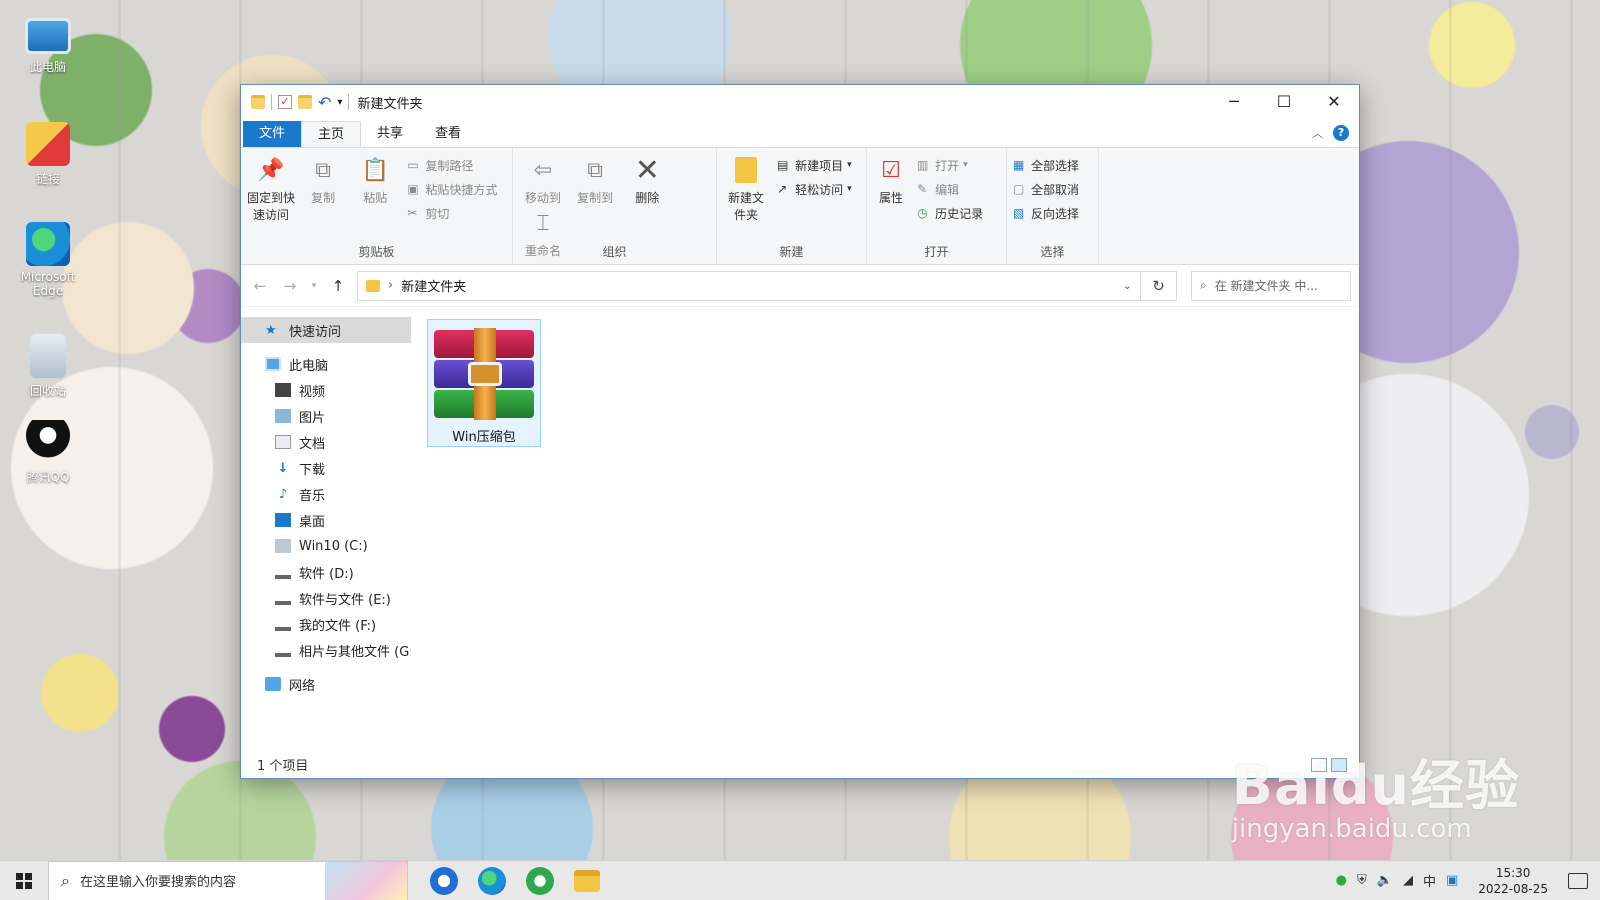  What do you see at coordinates (452, 165) in the screenshot?
I see `copy-path-button: ▭ 复制路径` at bounding box center [452, 165].